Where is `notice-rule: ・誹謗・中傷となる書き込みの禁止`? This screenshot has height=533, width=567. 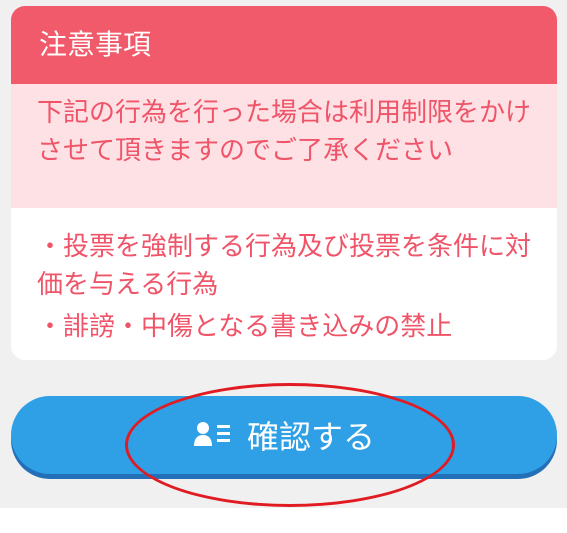 notice-rule: ・誹謗・中傷となる書き込みの禁止 is located at coordinates (245, 327).